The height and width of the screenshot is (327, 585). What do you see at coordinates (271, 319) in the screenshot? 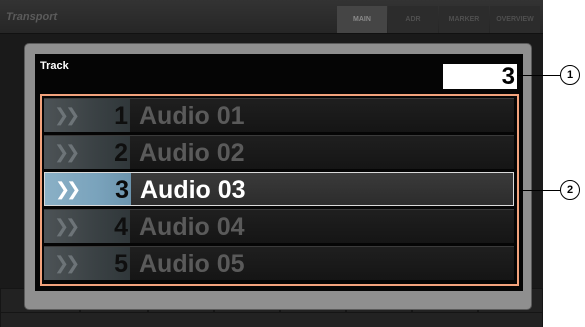
I see `background-row` at bounding box center [271, 319].